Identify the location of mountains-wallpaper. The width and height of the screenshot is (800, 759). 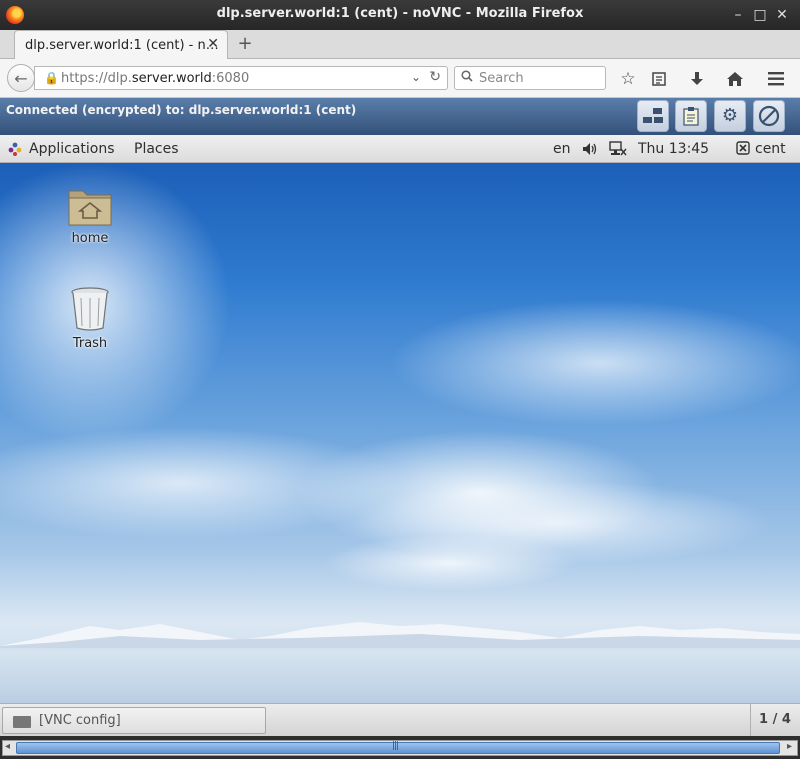
(400, 635).